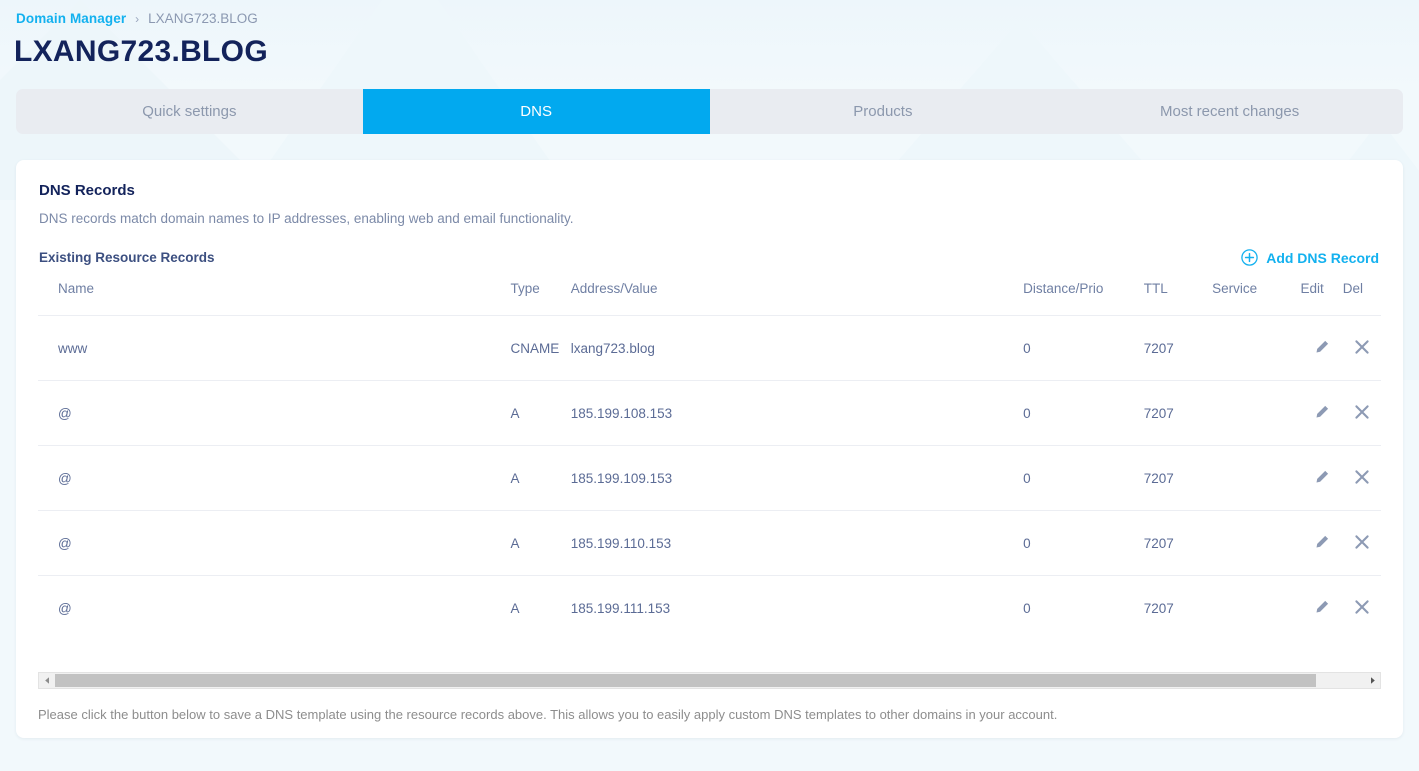 The width and height of the screenshot is (1419, 771). I want to click on cell-value: 185.199.110.153, so click(797, 543).